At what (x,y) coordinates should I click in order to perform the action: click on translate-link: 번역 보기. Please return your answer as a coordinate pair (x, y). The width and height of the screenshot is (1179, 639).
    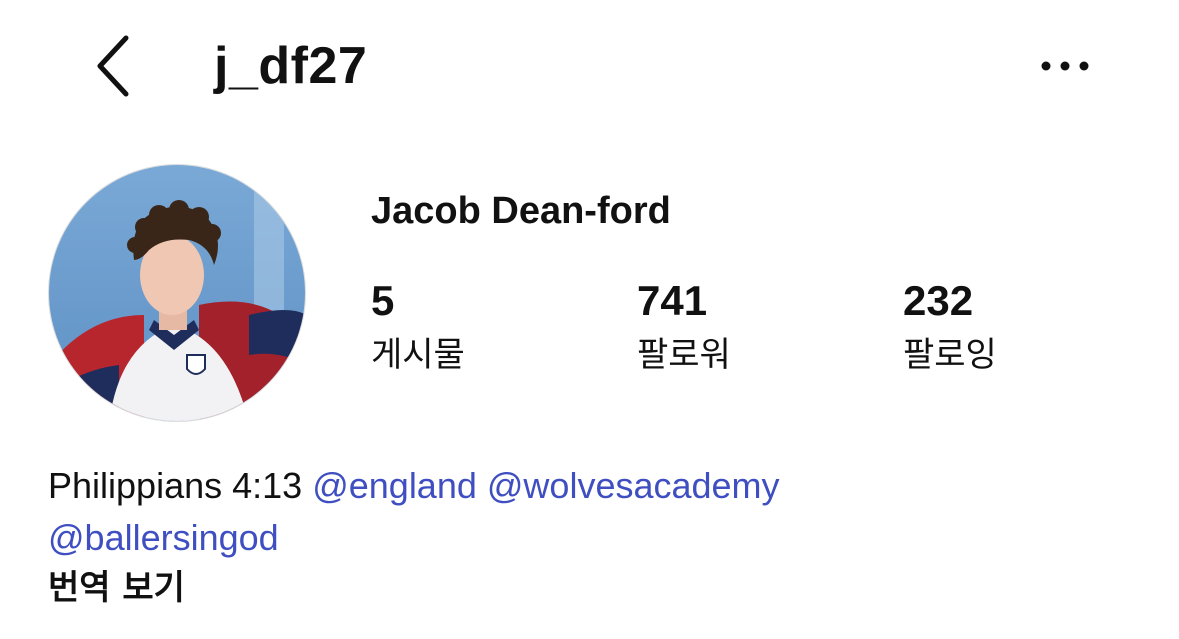
    Looking at the image, I should click on (116, 588).